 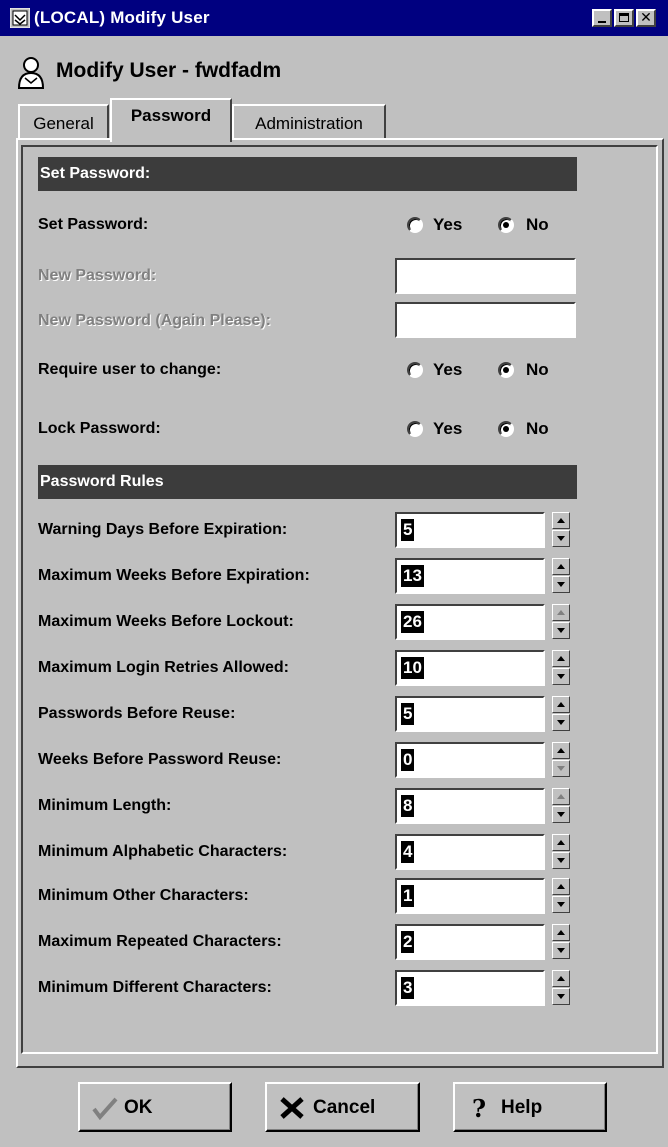 I want to click on close-button: ✕, so click(x=646, y=18).